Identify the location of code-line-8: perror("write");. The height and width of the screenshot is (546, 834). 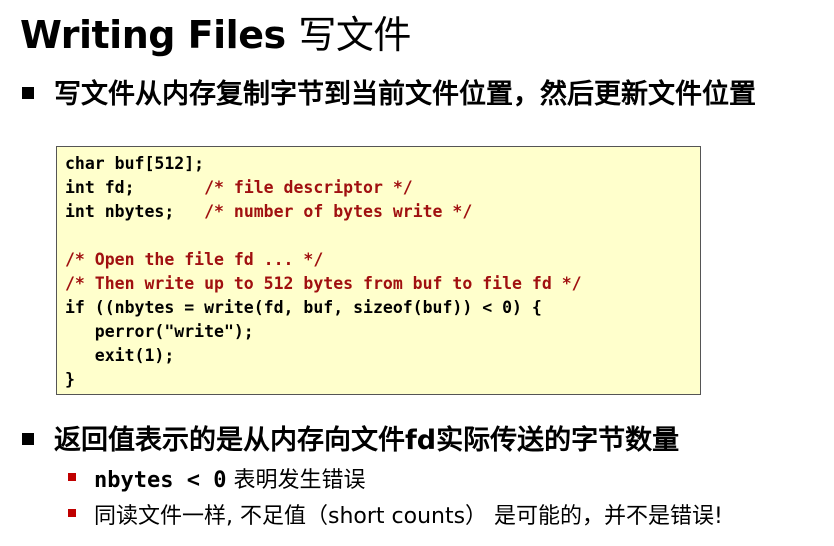
(159, 331).